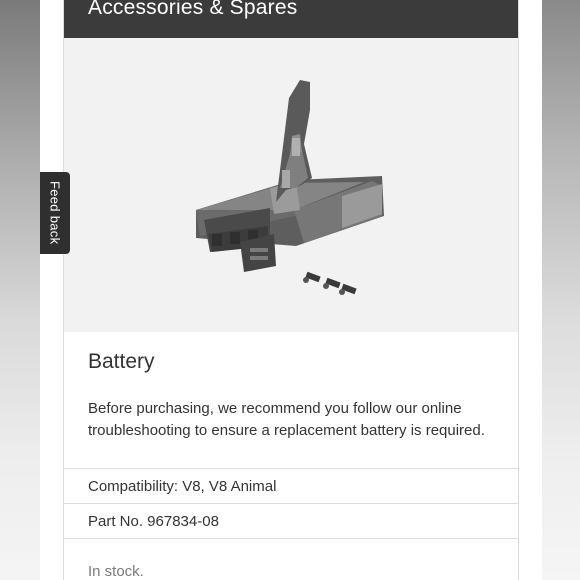 The image size is (580, 580). What do you see at coordinates (561, 290) in the screenshot?
I see `backdrop-right` at bounding box center [561, 290].